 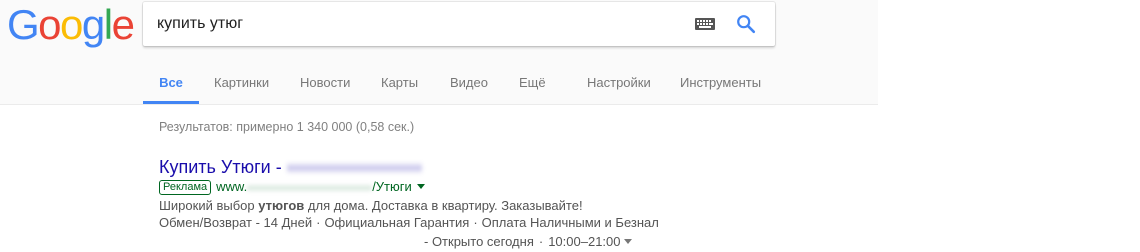 I want to click on ad-url-suffix: /Утюги, so click(x=392, y=186).